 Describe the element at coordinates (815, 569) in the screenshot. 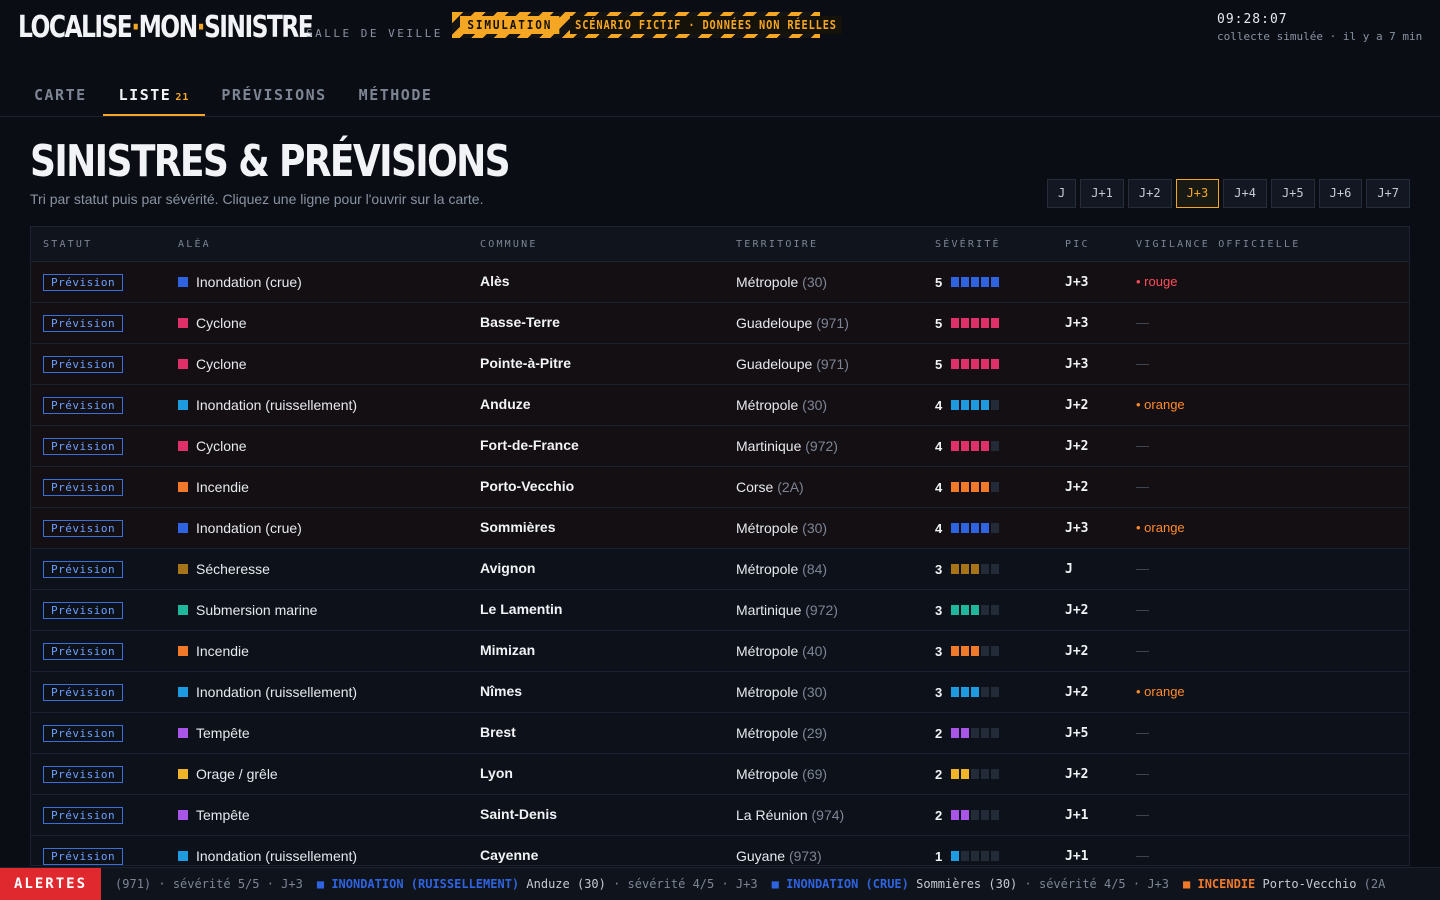

I see `territory-code: (84)` at that location.